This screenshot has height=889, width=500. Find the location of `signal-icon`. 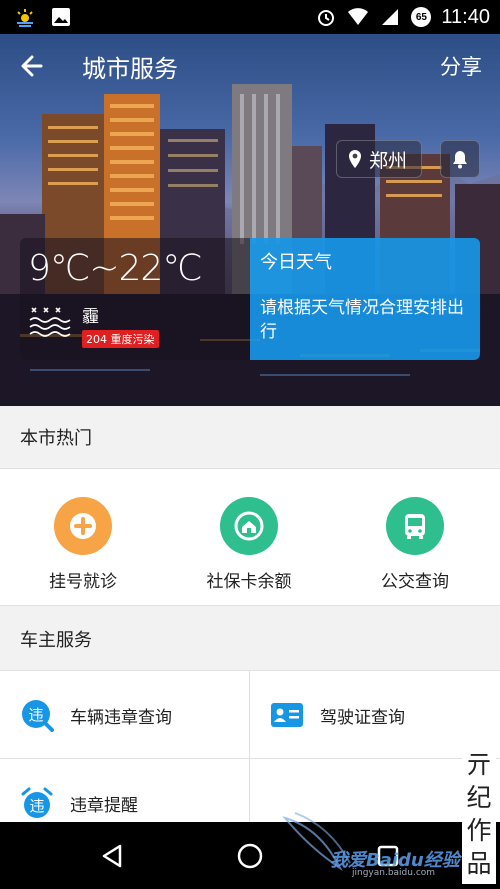

signal-icon is located at coordinates (390, 17).